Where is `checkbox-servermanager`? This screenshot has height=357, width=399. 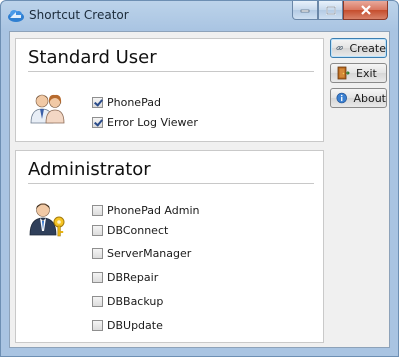
checkbox-servermanager is located at coordinates (97, 253).